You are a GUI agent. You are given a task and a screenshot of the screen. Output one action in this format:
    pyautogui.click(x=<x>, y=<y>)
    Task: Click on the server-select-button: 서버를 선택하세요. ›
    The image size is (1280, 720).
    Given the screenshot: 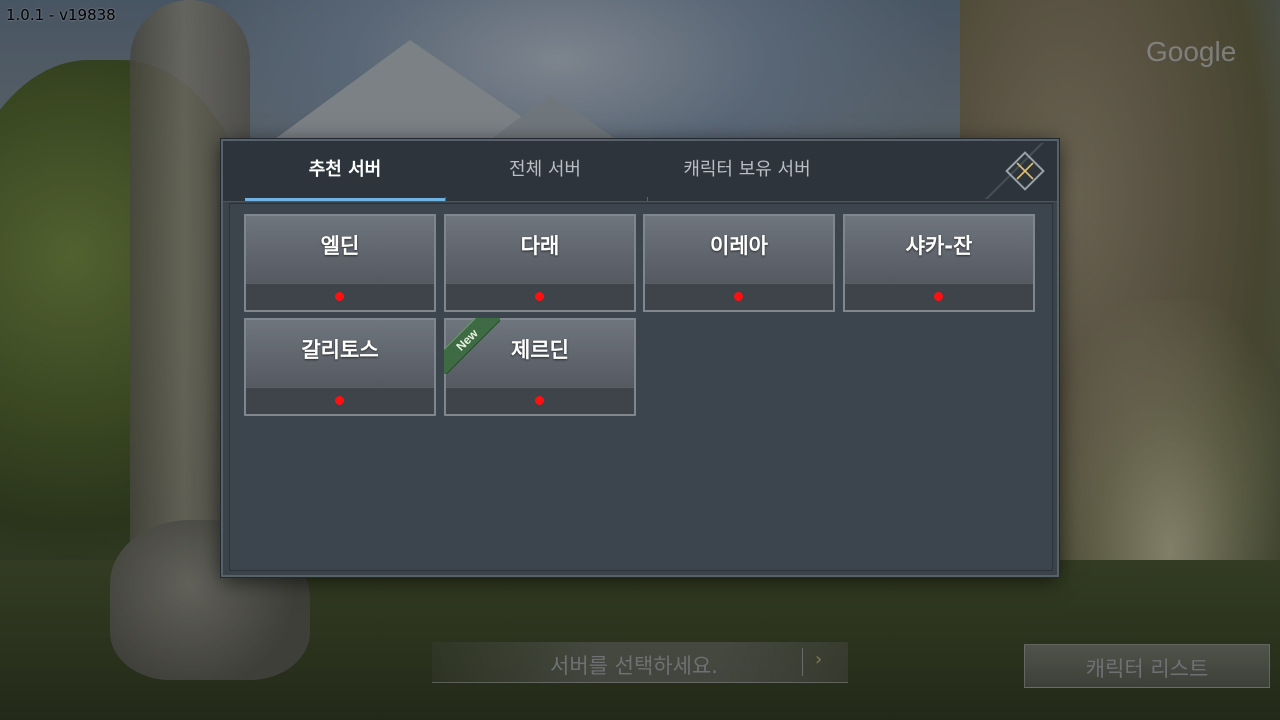 What is the action you would take?
    pyautogui.click(x=640, y=662)
    